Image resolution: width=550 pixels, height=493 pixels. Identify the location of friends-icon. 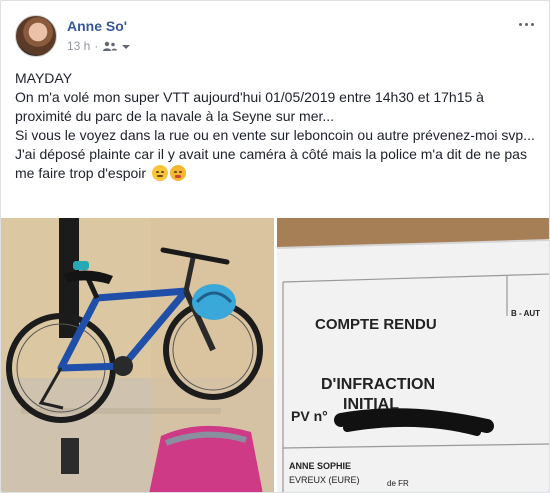
(110, 46).